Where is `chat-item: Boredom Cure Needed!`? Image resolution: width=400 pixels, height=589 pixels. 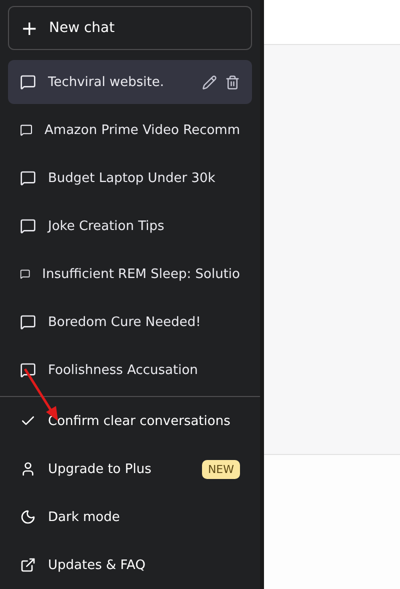 chat-item: Boredom Cure Needed! is located at coordinates (130, 322).